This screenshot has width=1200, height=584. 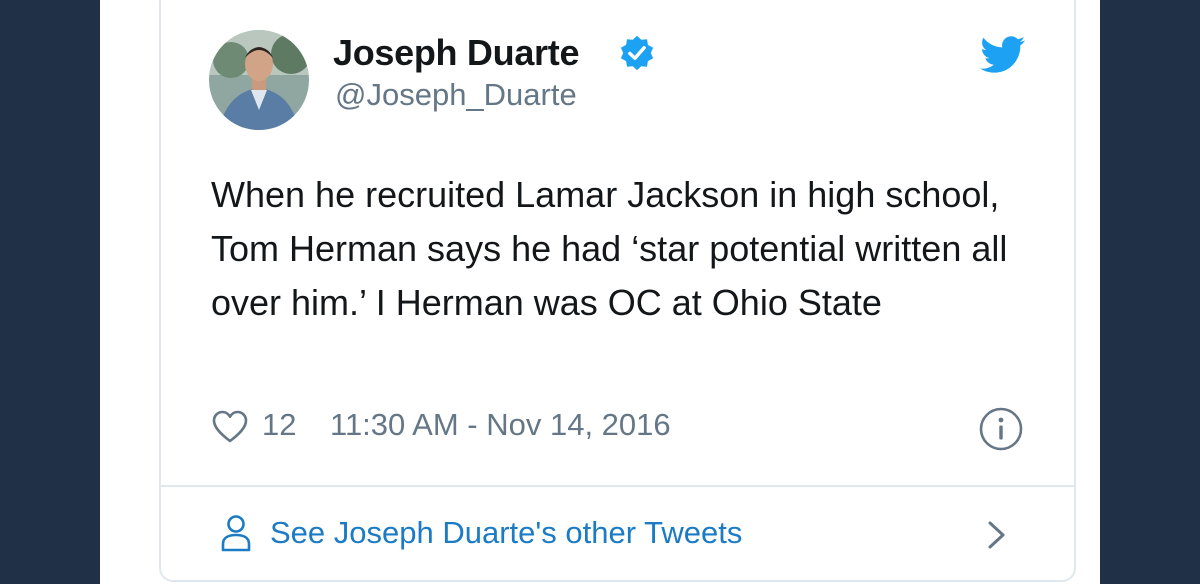 I want to click on see-other-tweets-label: See Joseph Duarte's other Tweets, so click(x=506, y=532).